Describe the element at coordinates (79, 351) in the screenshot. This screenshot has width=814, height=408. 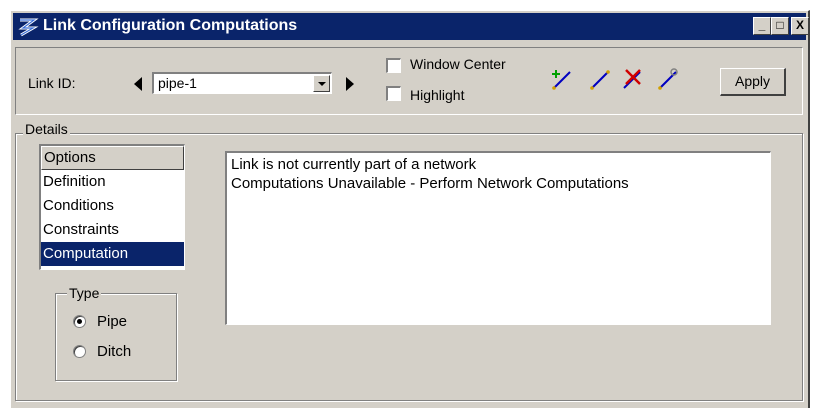
I see `ditch-radio` at that location.